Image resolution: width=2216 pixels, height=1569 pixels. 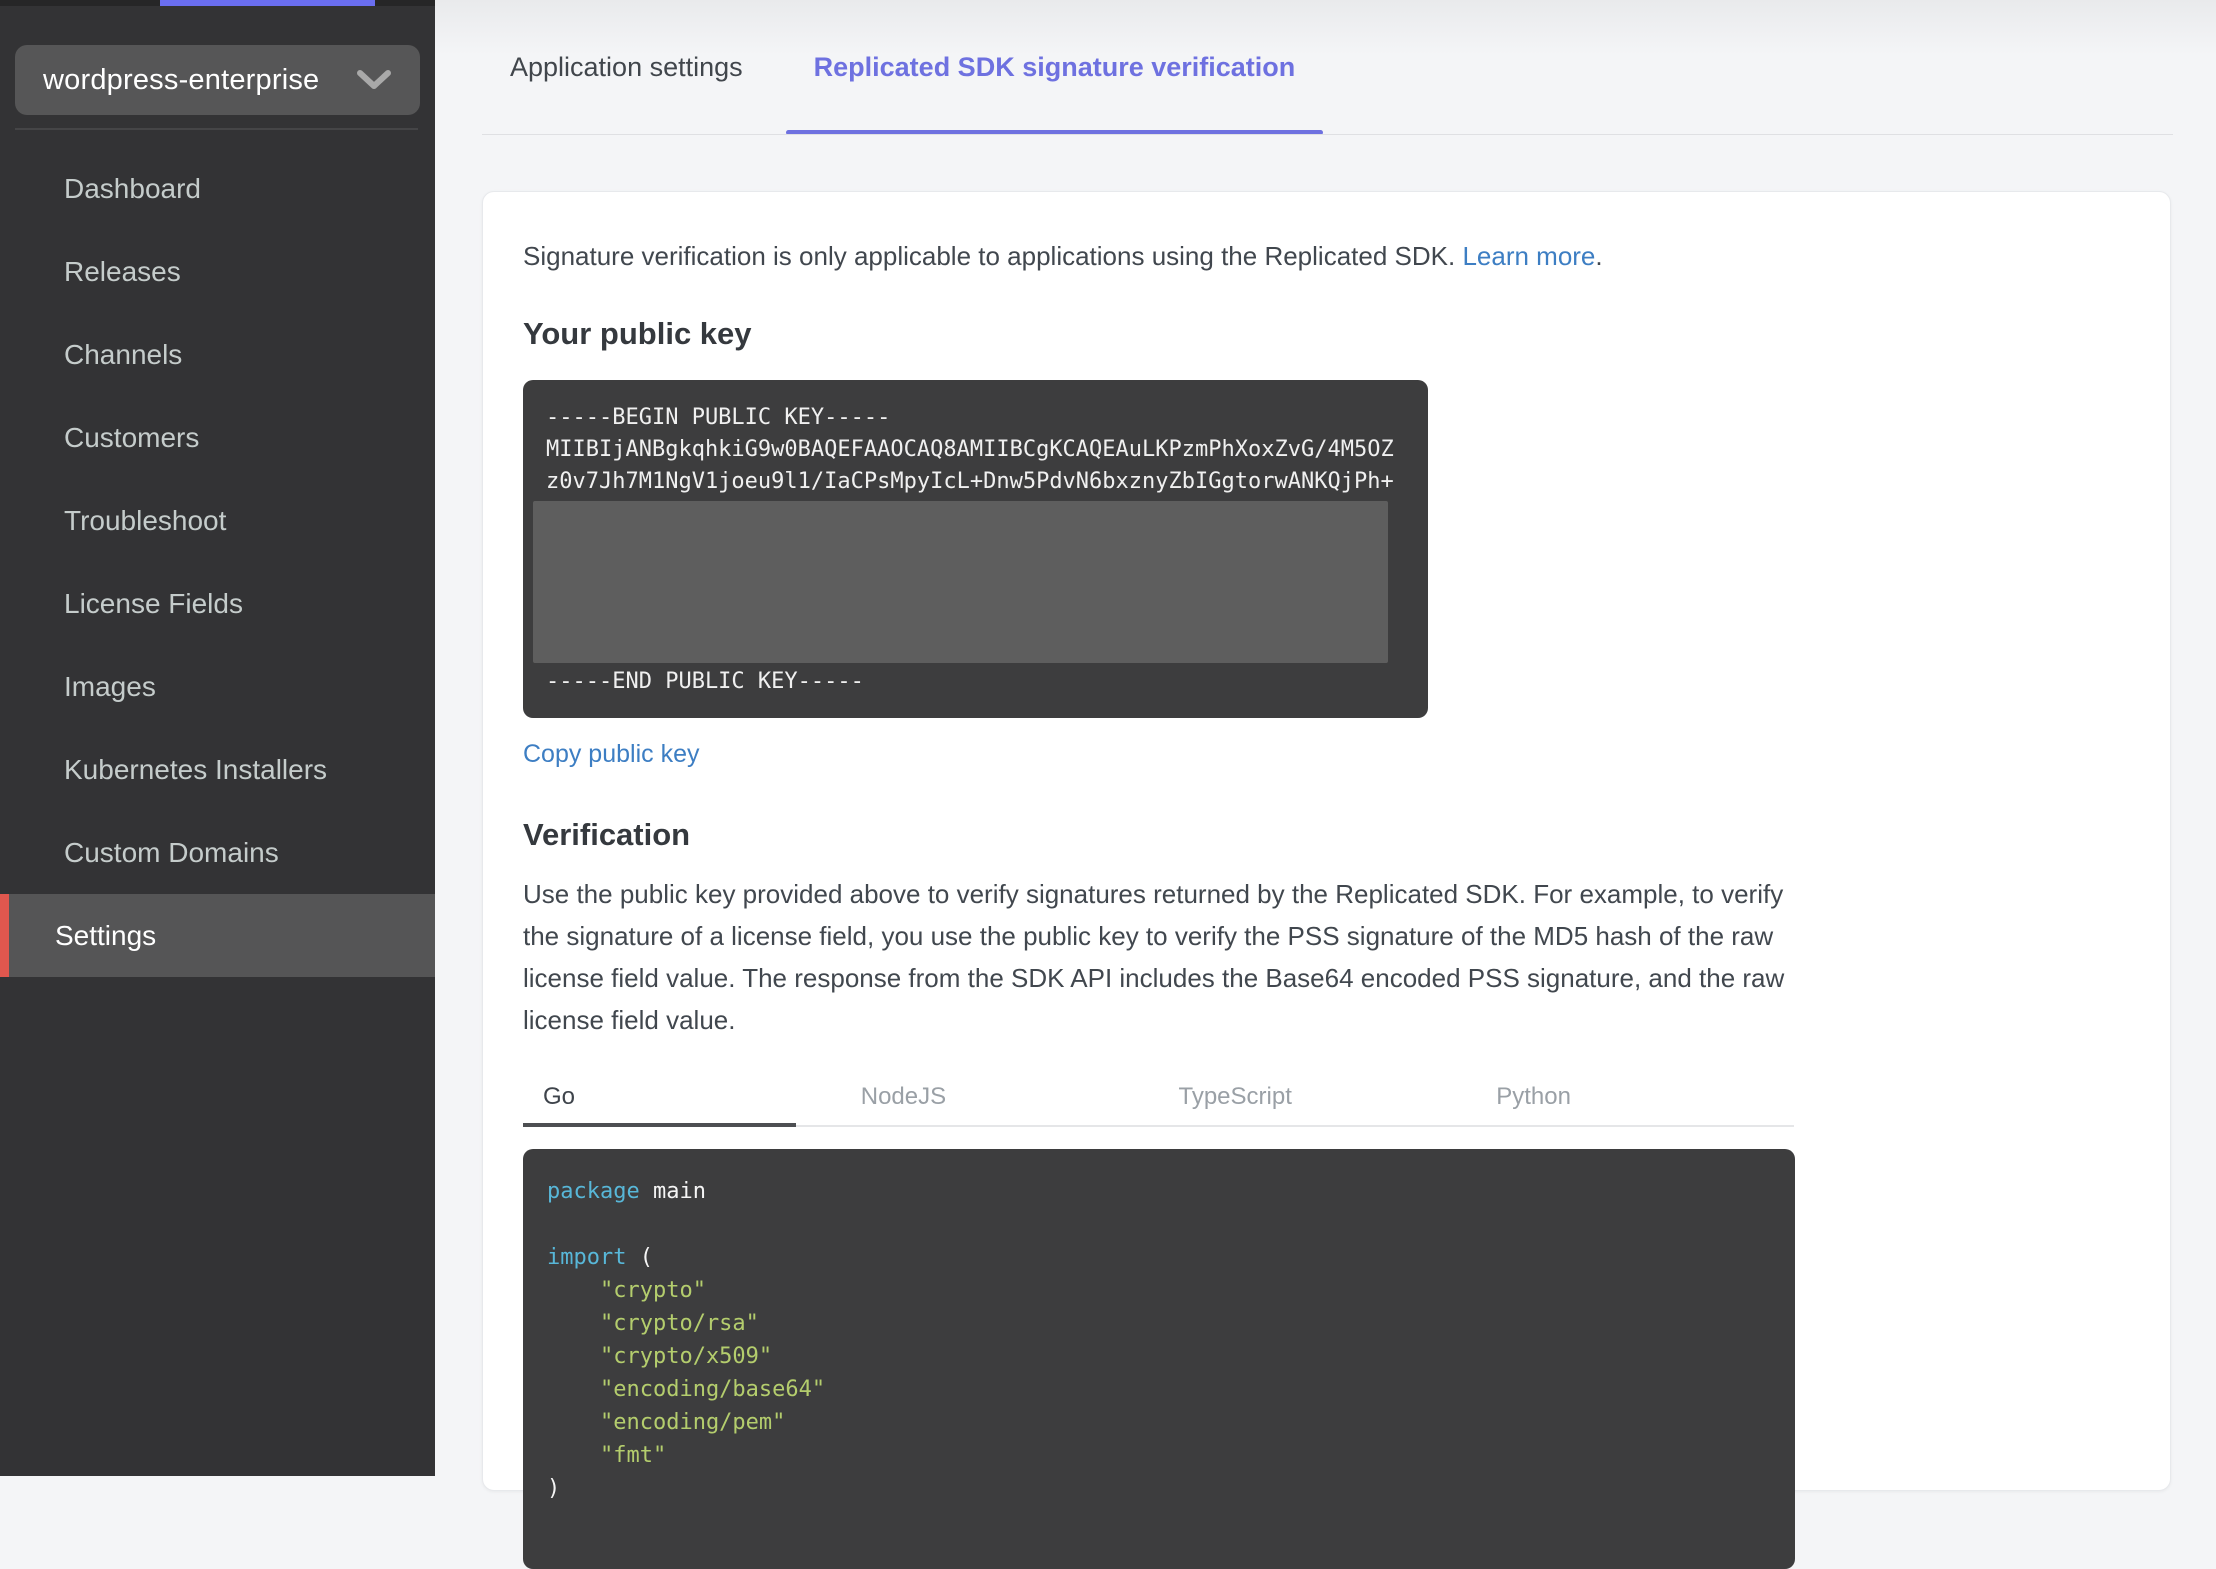 What do you see at coordinates (181, 79) in the screenshot?
I see `app-selector-value: wordpress-enterprise` at bounding box center [181, 79].